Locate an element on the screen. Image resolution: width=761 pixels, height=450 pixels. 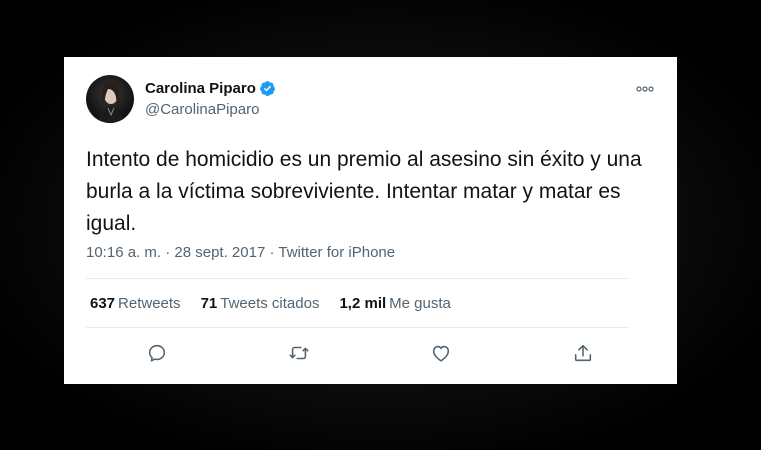
retweets-label: Retweets is located at coordinates (149, 303).